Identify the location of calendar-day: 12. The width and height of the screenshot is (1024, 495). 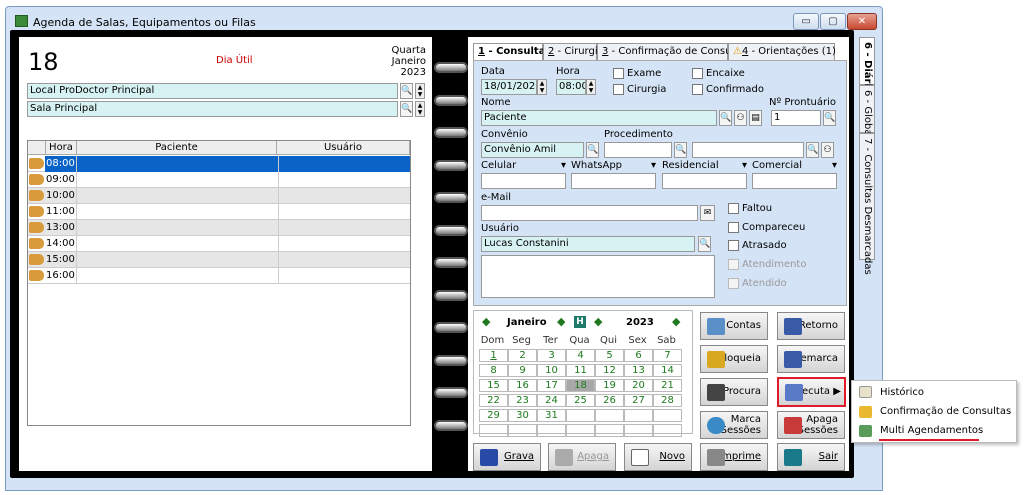
(609, 370).